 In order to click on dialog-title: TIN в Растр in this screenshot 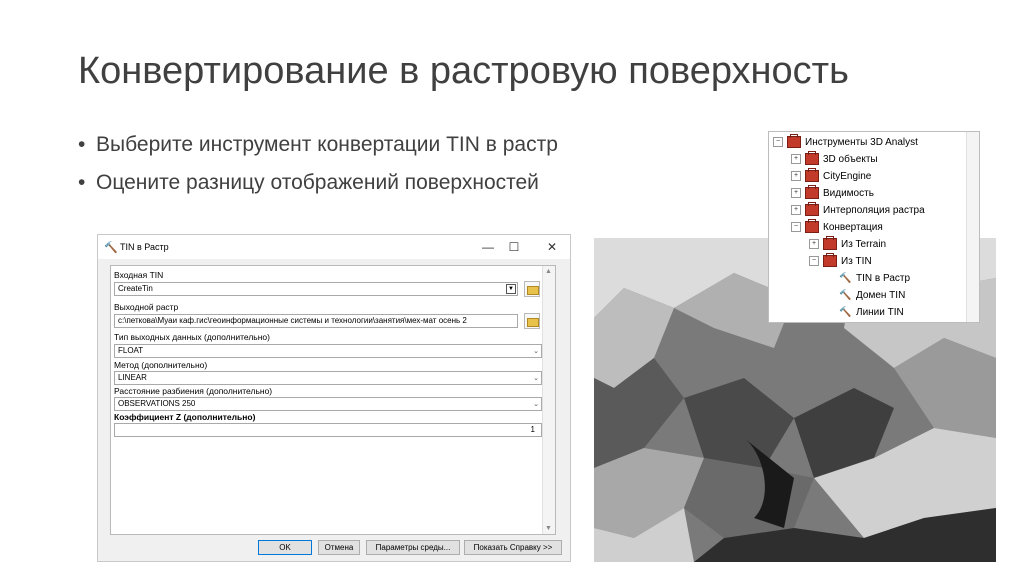, I will do `click(144, 247)`.